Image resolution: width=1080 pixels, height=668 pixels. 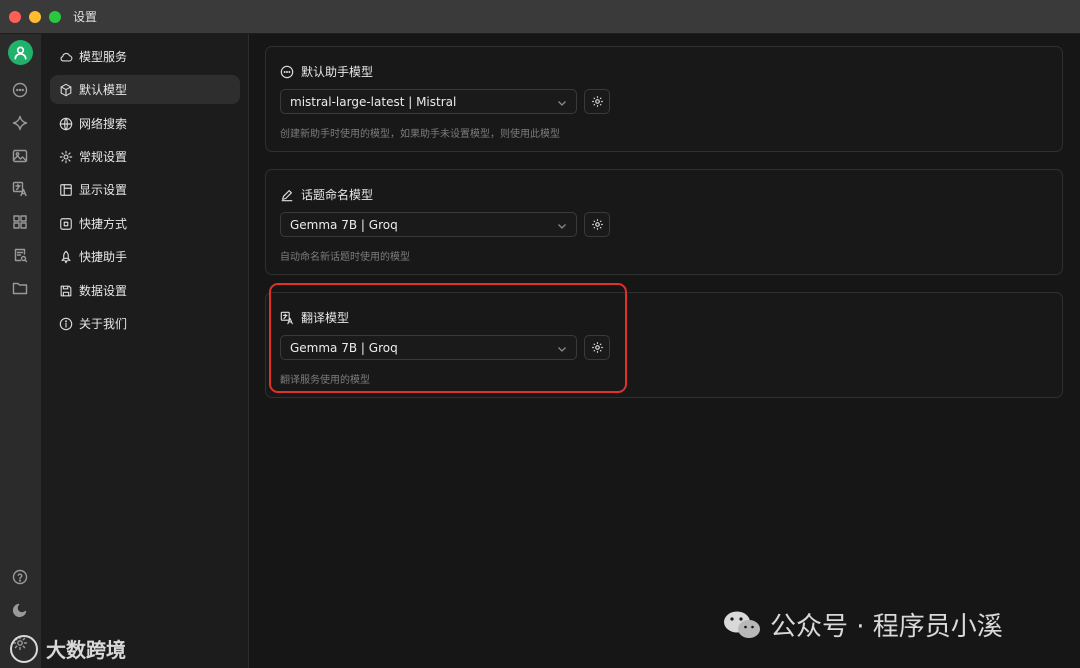 What do you see at coordinates (862, 624) in the screenshot?
I see `watermark: 公众号 · 程序员小溪` at bounding box center [862, 624].